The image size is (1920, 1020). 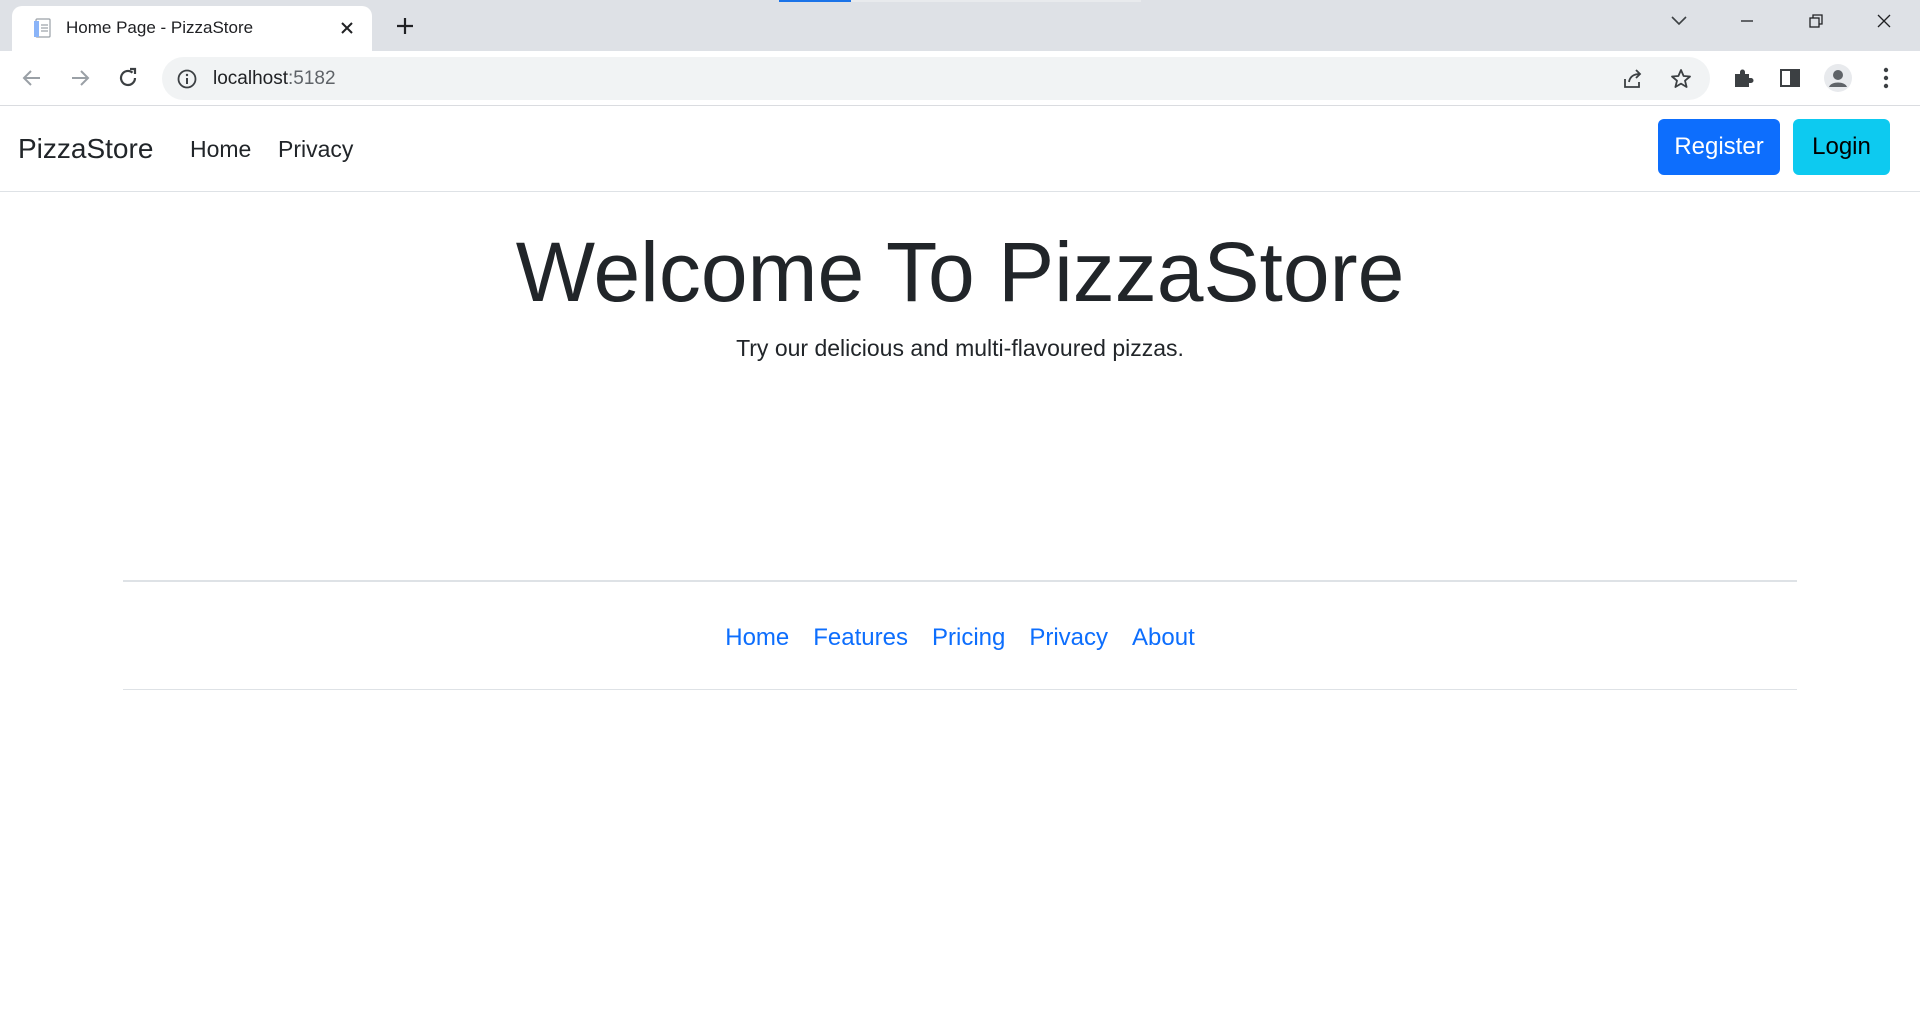 I want to click on share-icon, so click(x=1633, y=79).